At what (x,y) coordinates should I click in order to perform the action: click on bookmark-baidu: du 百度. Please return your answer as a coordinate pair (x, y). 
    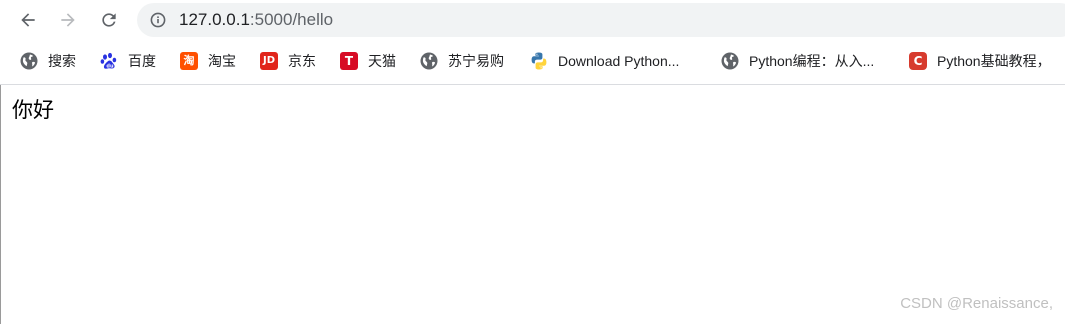
    Looking at the image, I should click on (127, 61).